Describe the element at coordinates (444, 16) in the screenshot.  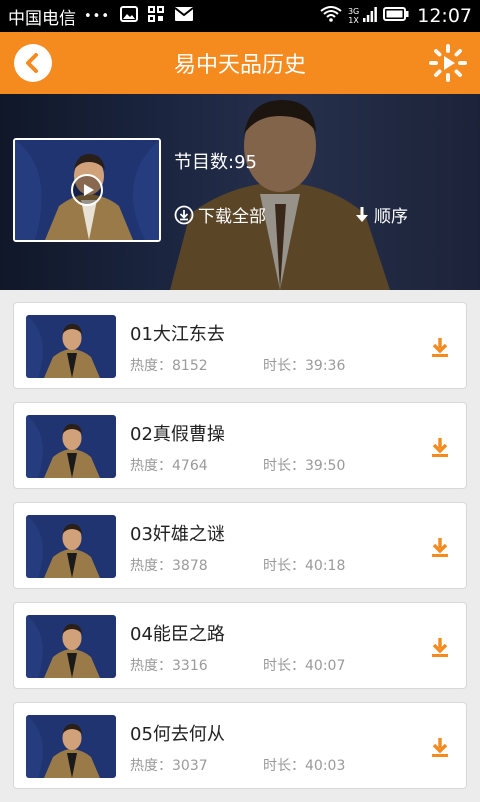
I see `clock: 12:07` at that location.